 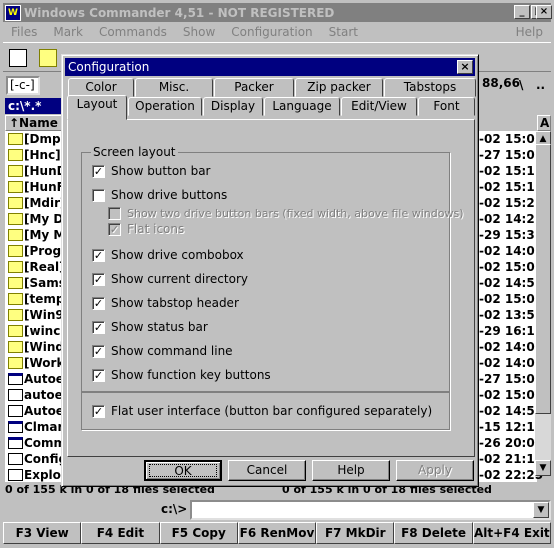 I want to click on menu-start: Start, so click(x=343, y=32).